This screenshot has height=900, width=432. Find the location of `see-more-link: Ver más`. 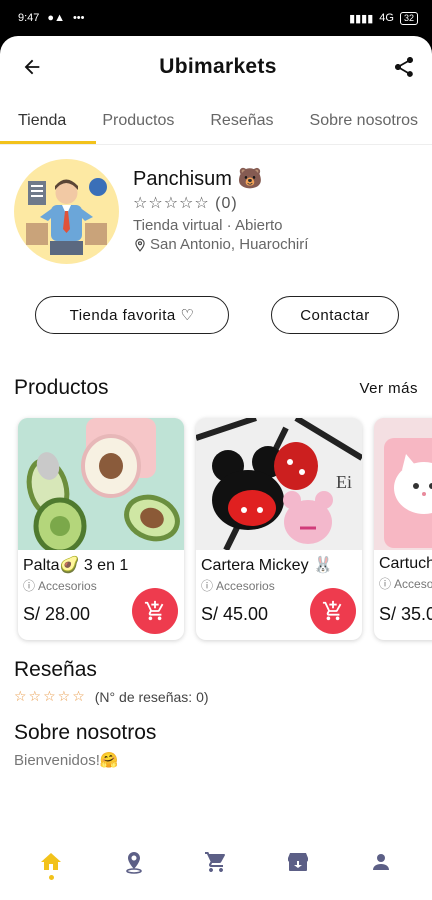

see-more-link: Ver más is located at coordinates (388, 388).